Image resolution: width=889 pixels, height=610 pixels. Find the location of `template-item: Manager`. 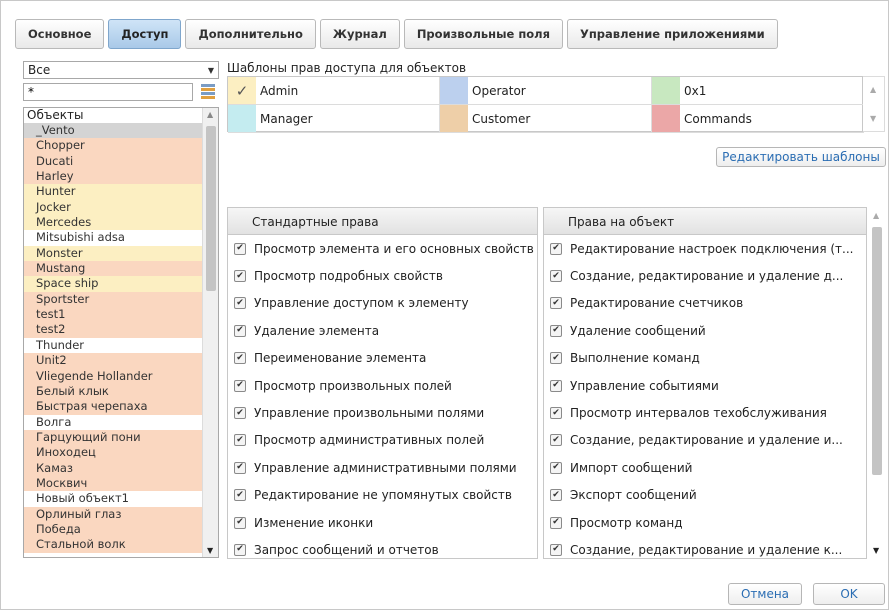

template-item: Manager is located at coordinates (334, 119).